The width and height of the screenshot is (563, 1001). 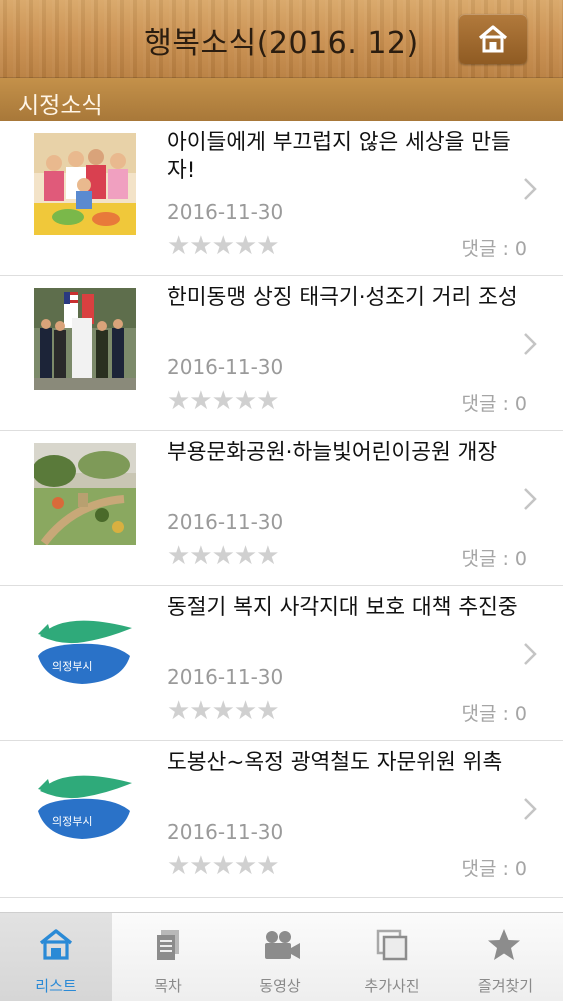 What do you see at coordinates (335, 762) in the screenshot?
I see `item-title: 도봉산~옥정 광역철도 자문위원 위촉` at bounding box center [335, 762].